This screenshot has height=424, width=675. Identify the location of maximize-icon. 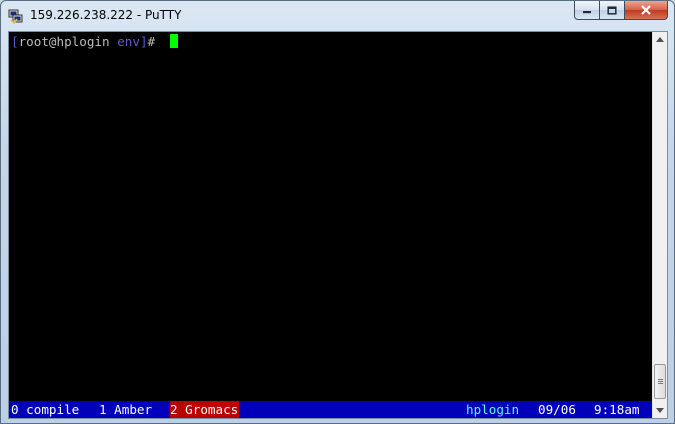
(612, 10).